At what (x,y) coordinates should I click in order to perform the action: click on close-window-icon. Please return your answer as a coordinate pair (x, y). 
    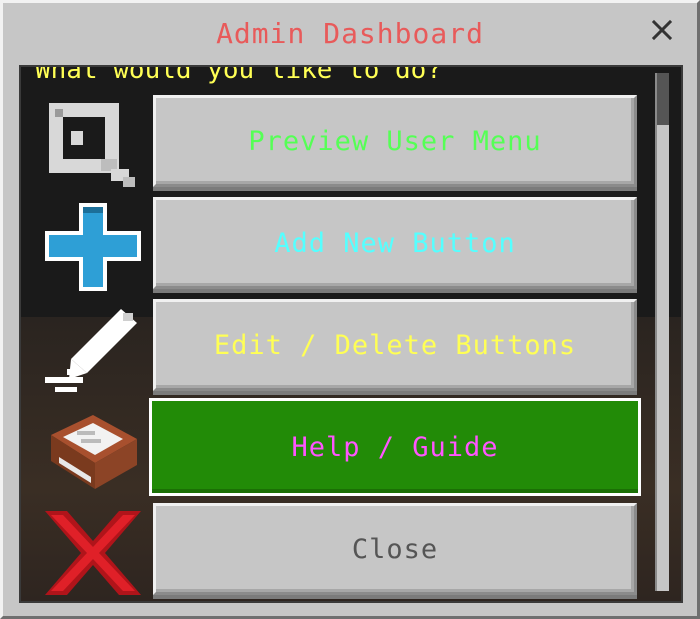
    Looking at the image, I should click on (662, 30).